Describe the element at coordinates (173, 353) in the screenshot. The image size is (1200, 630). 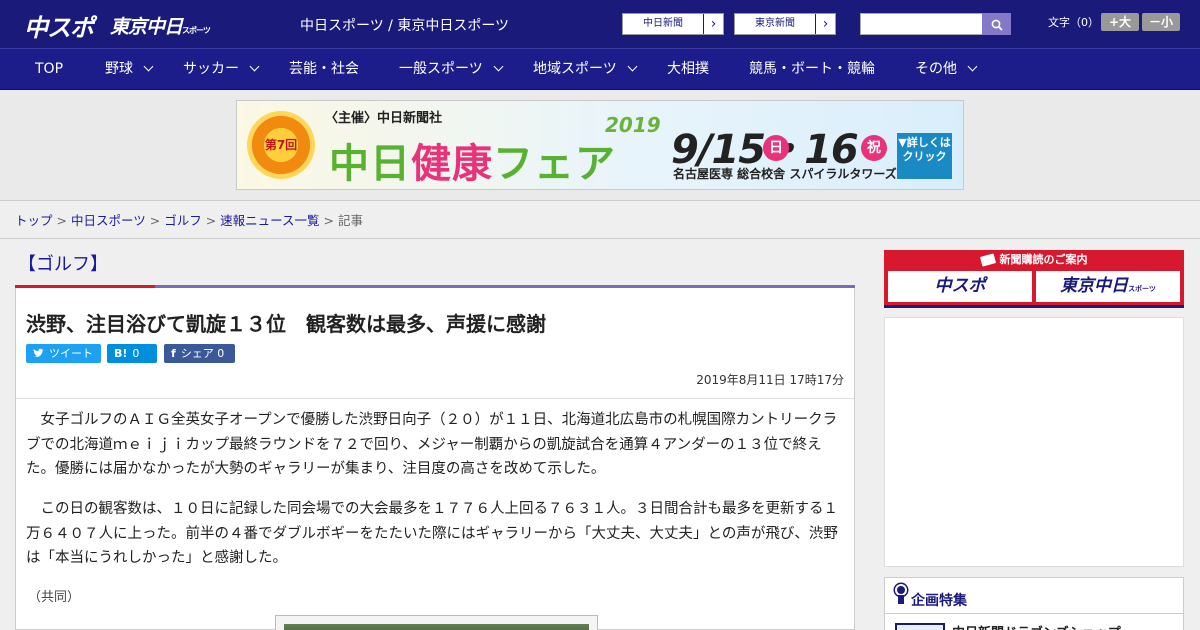
I see `facebook-icon: f` at that location.